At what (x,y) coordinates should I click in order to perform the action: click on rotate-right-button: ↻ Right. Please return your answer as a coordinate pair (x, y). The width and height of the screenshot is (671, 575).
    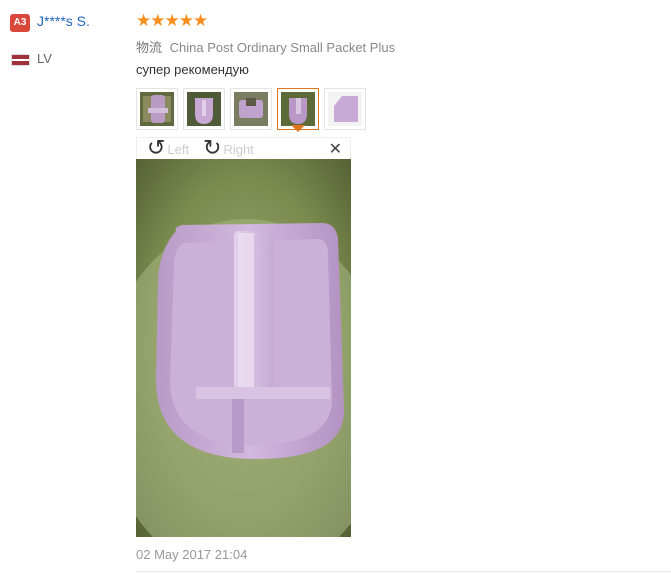
    Looking at the image, I should click on (228, 147).